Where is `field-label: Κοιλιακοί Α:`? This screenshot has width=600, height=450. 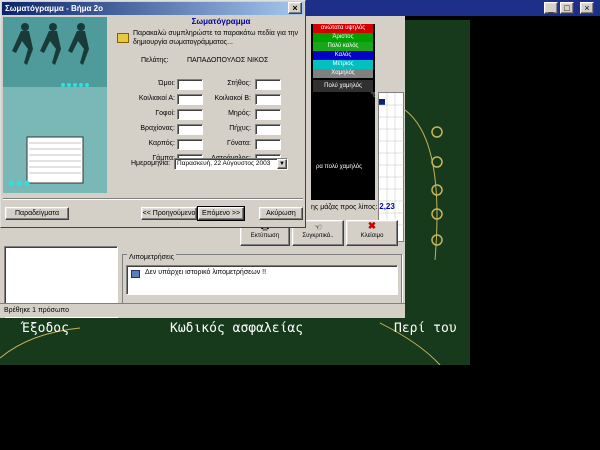 field-label: Κοιλιακοί Α: is located at coordinates (156, 98).